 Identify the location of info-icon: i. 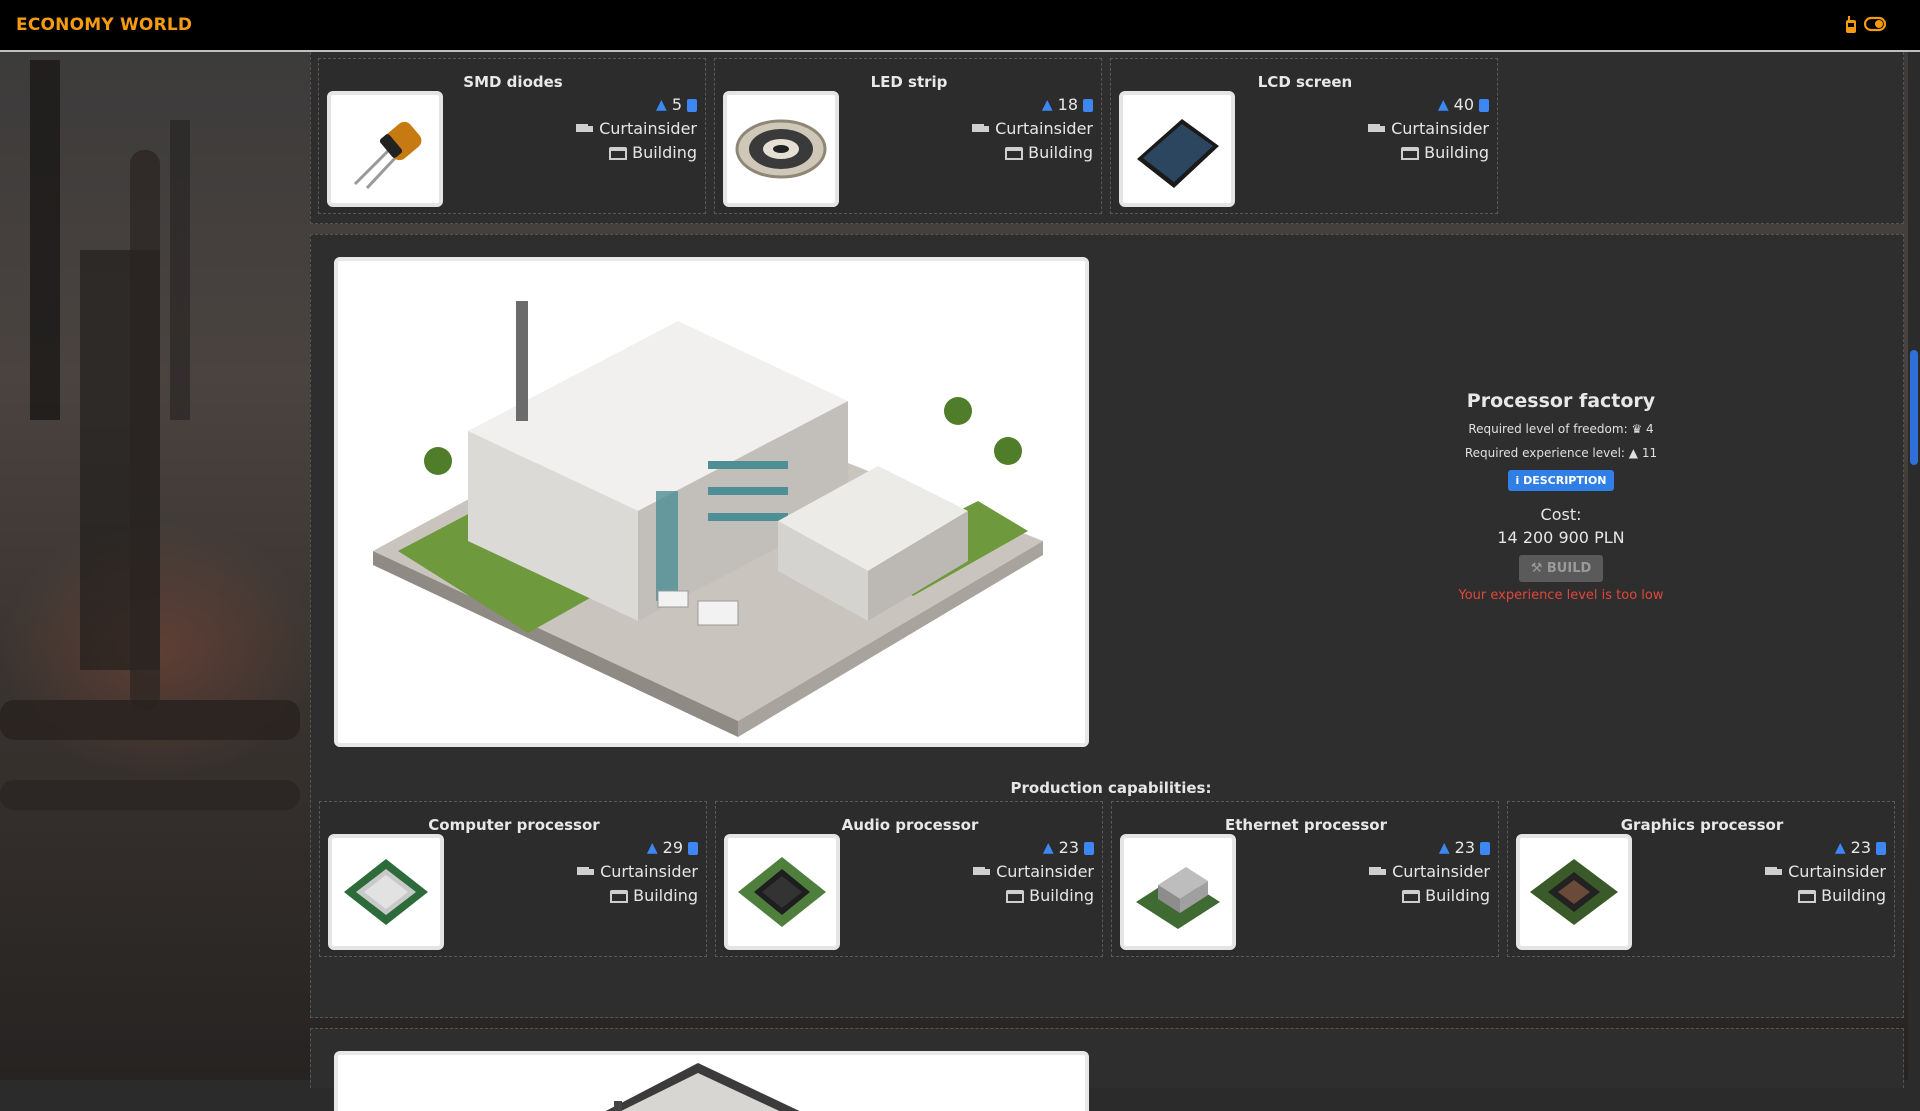
(1517, 480).